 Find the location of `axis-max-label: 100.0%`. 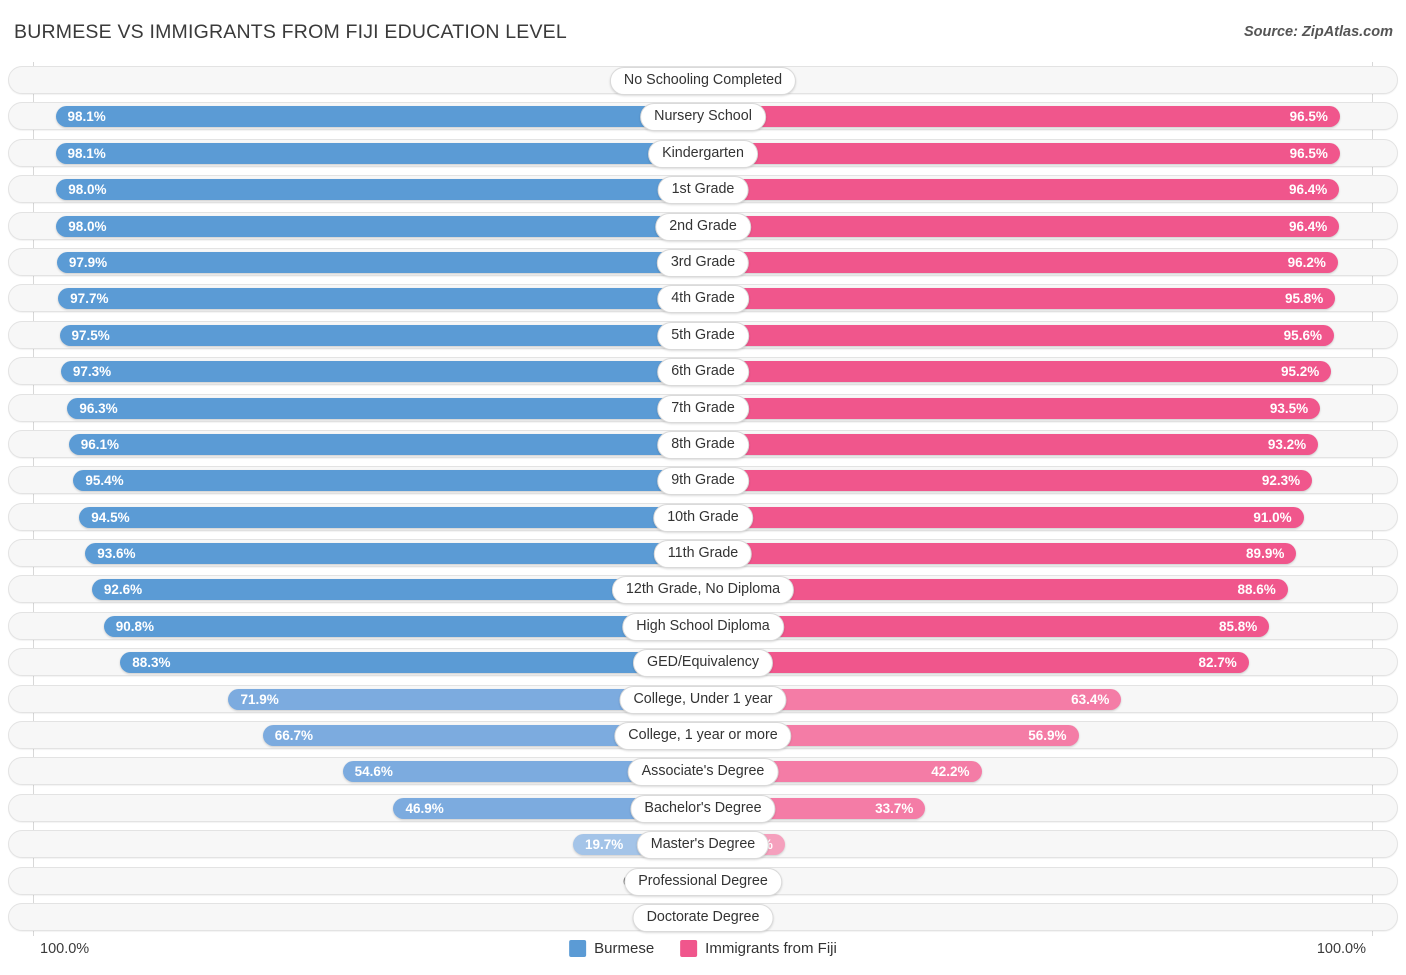

axis-max-label: 100.0% is located at coordinates (1341, 949).